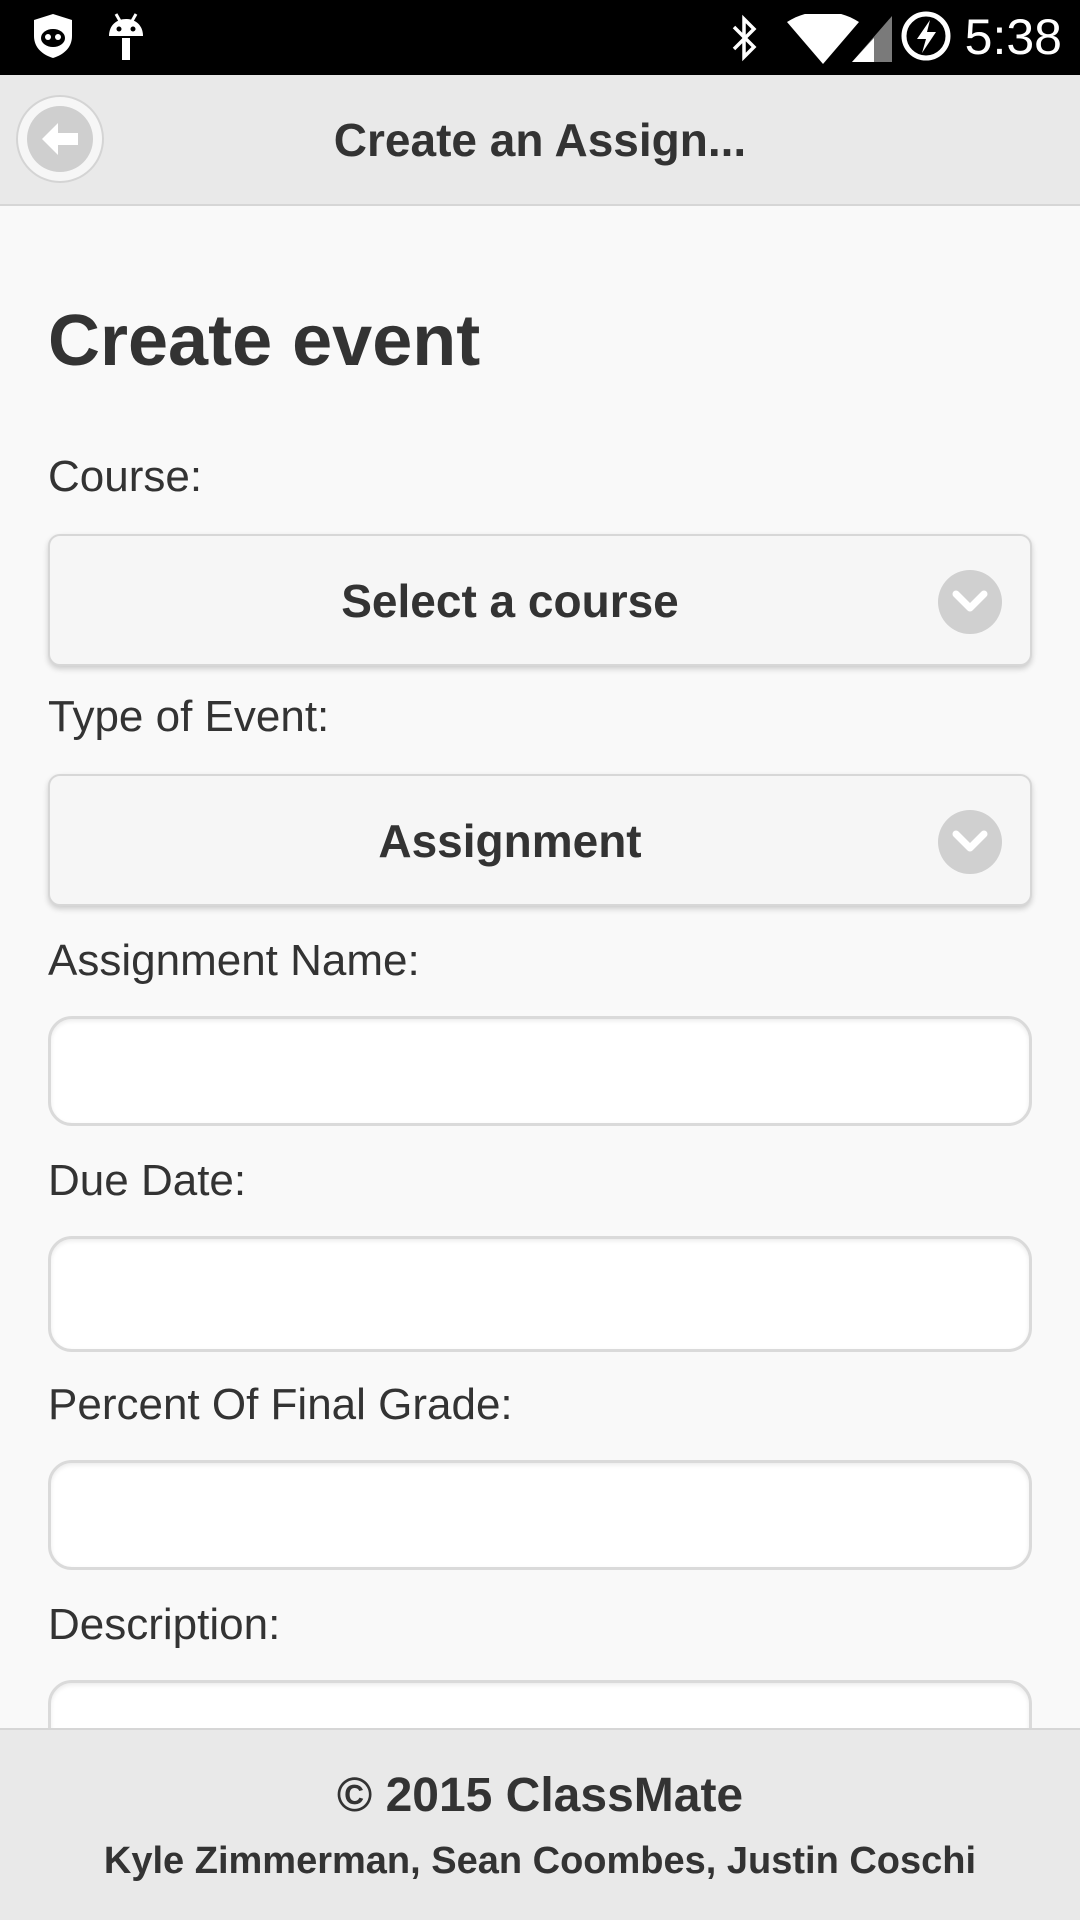  Describe the element at coordinates (510, 601) in the screenshot. I see `course-select-value: Select a course` at that location.